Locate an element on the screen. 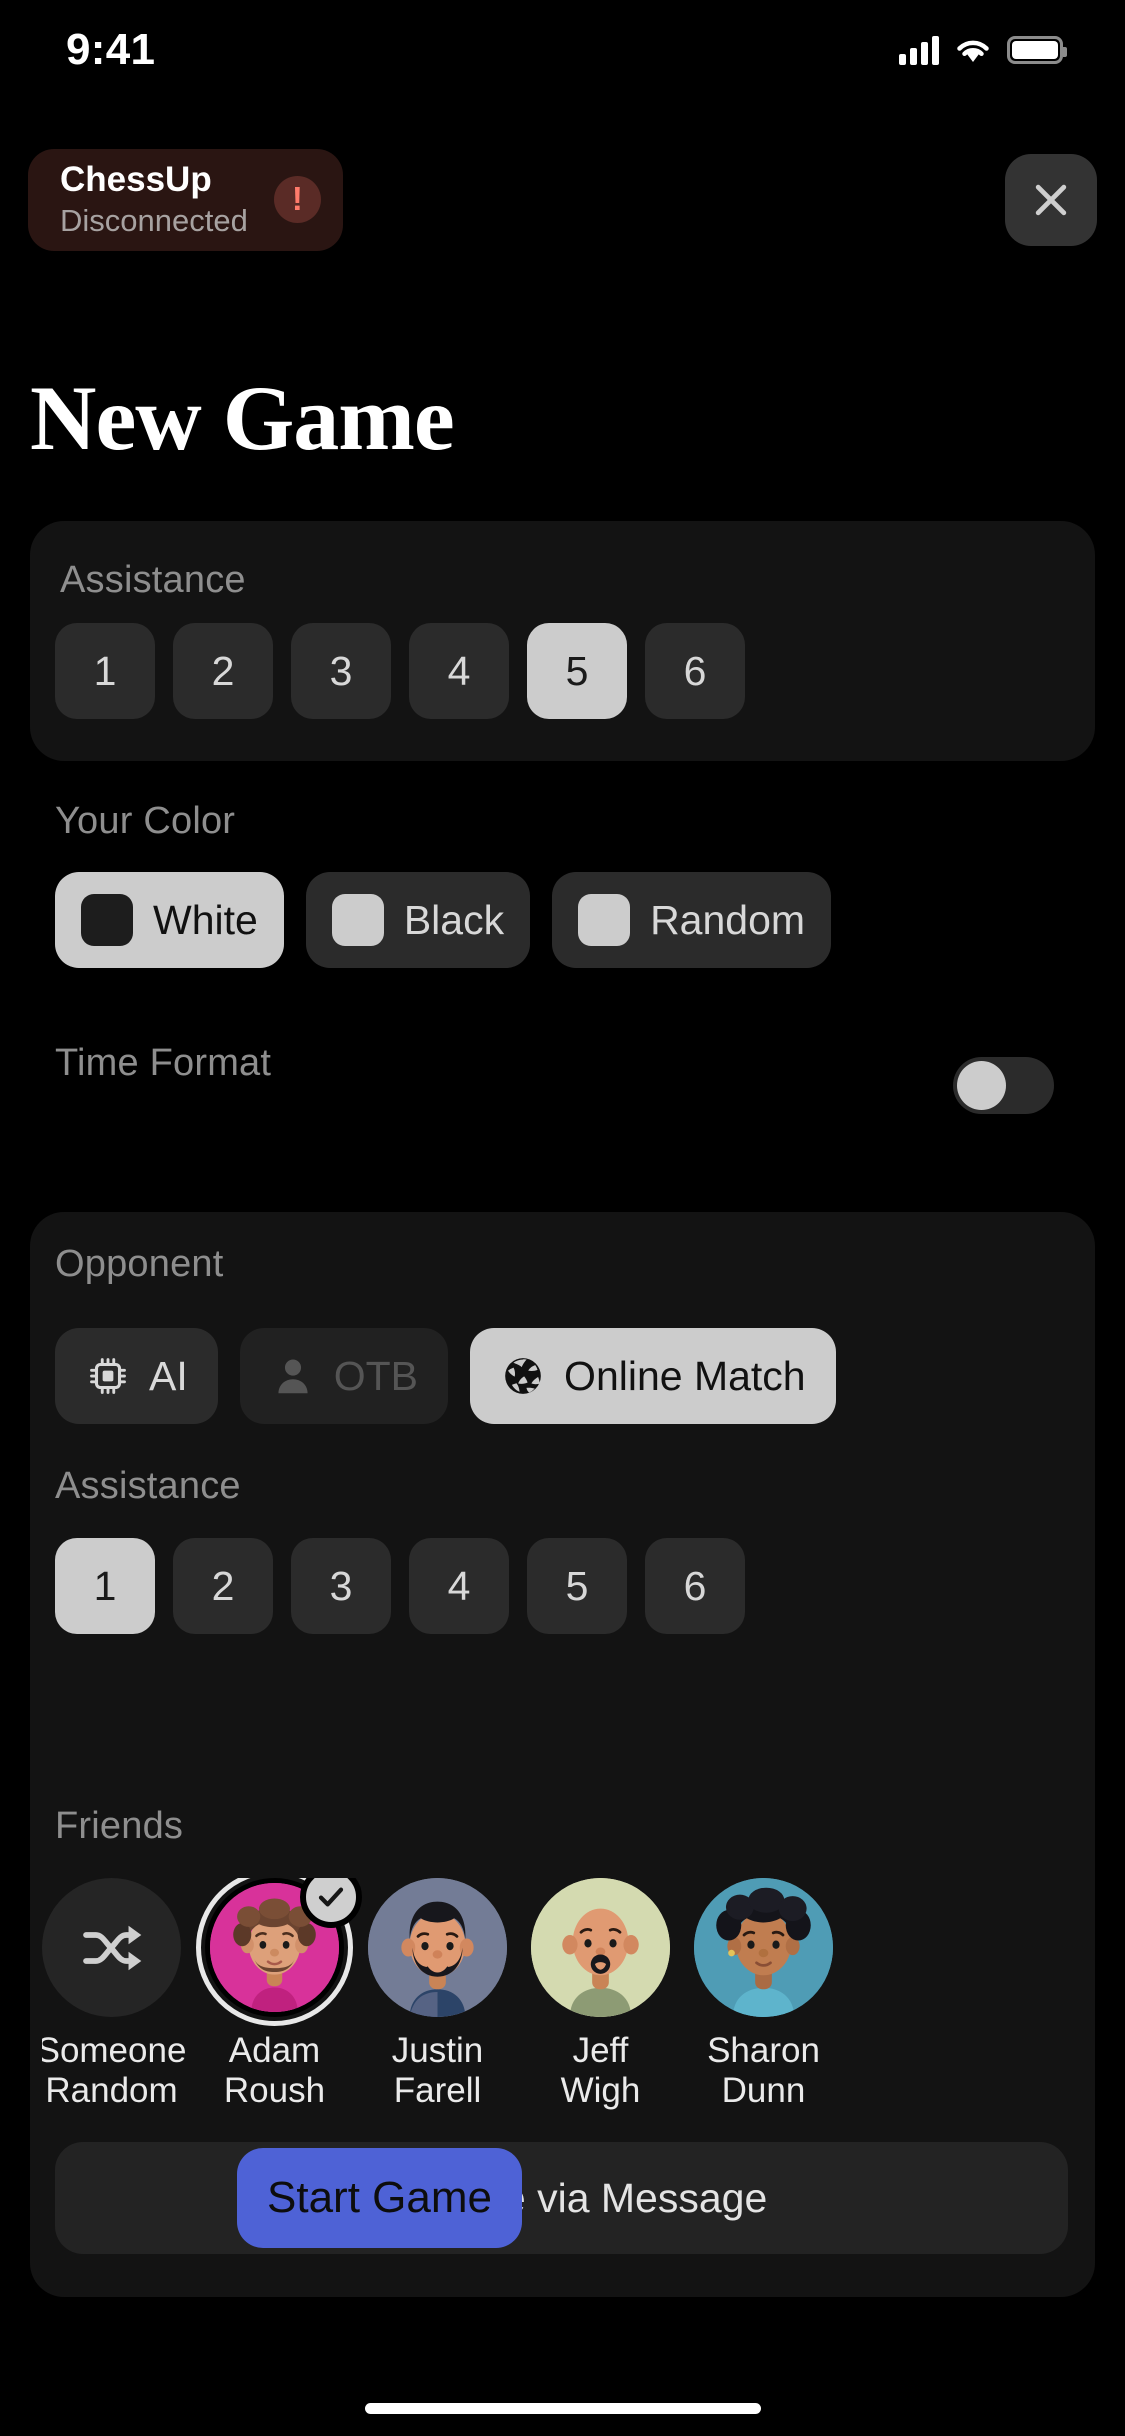 The width and height of the screenshot is (1125, 2436). assistance-level-4: 4 is located at coordinates (459, 671).